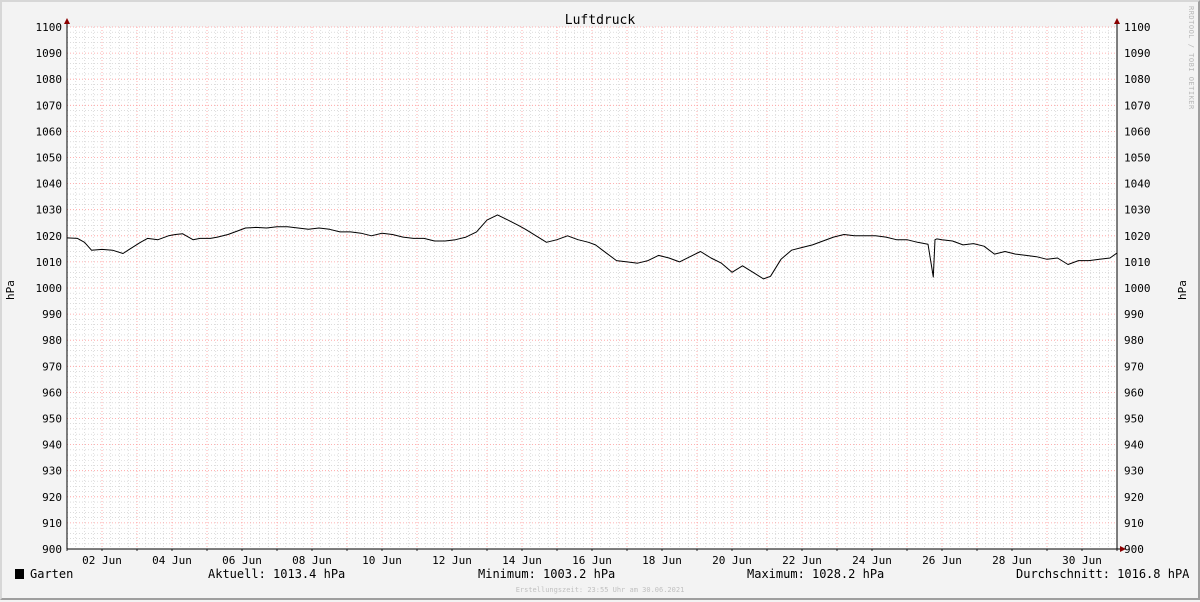  Describe the element at coordinates (1137, 53) in the screenshot. I see `y-tick-label-right: 1090` at that location.